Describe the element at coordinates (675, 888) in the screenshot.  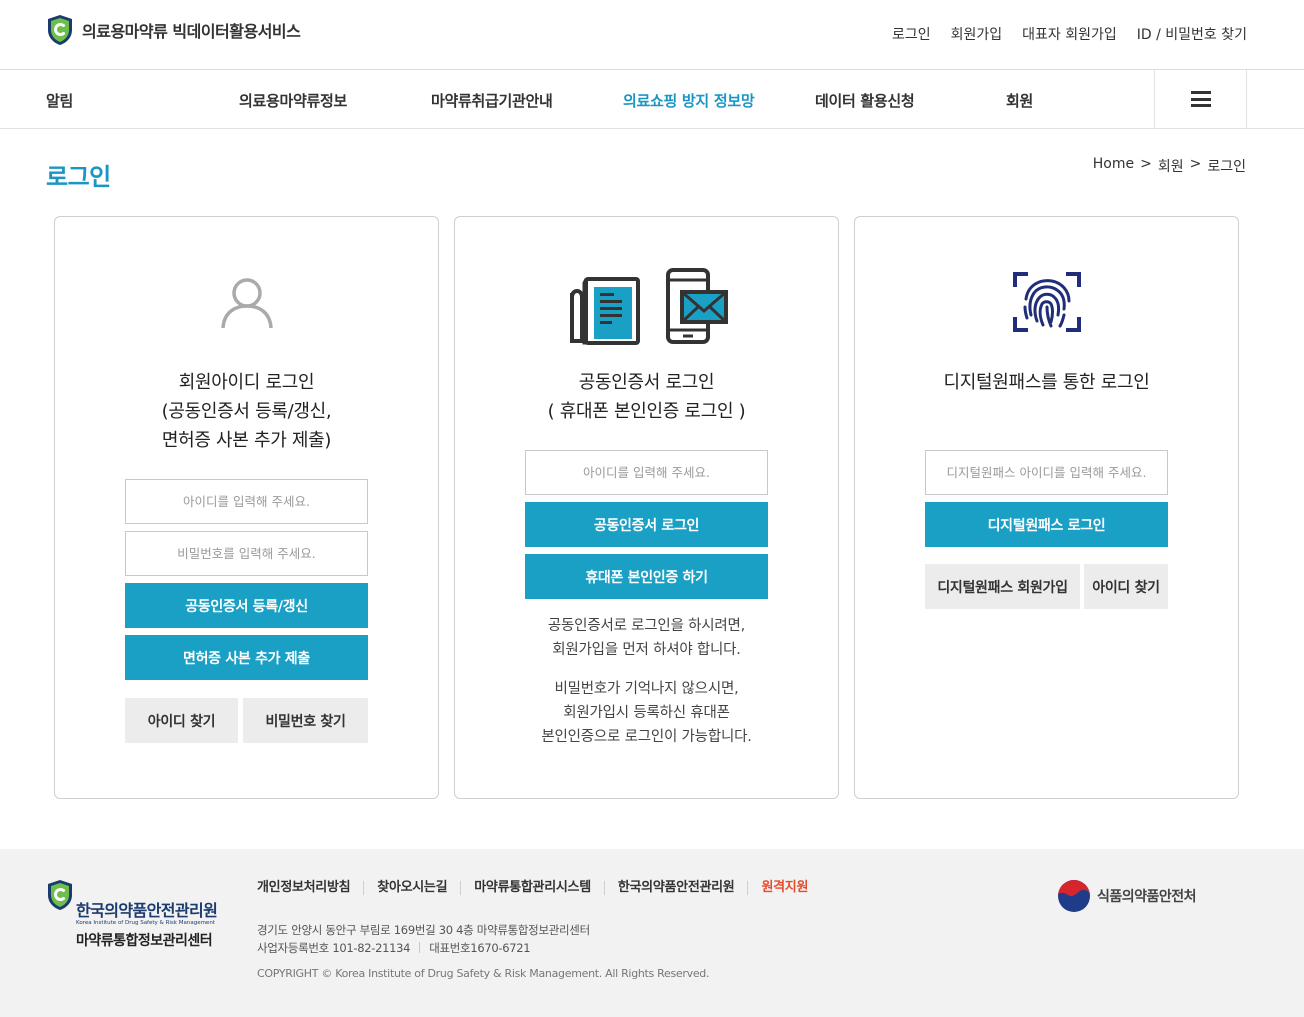
I see `footer-link-kids: 한국의약품안전관리원` at that location.